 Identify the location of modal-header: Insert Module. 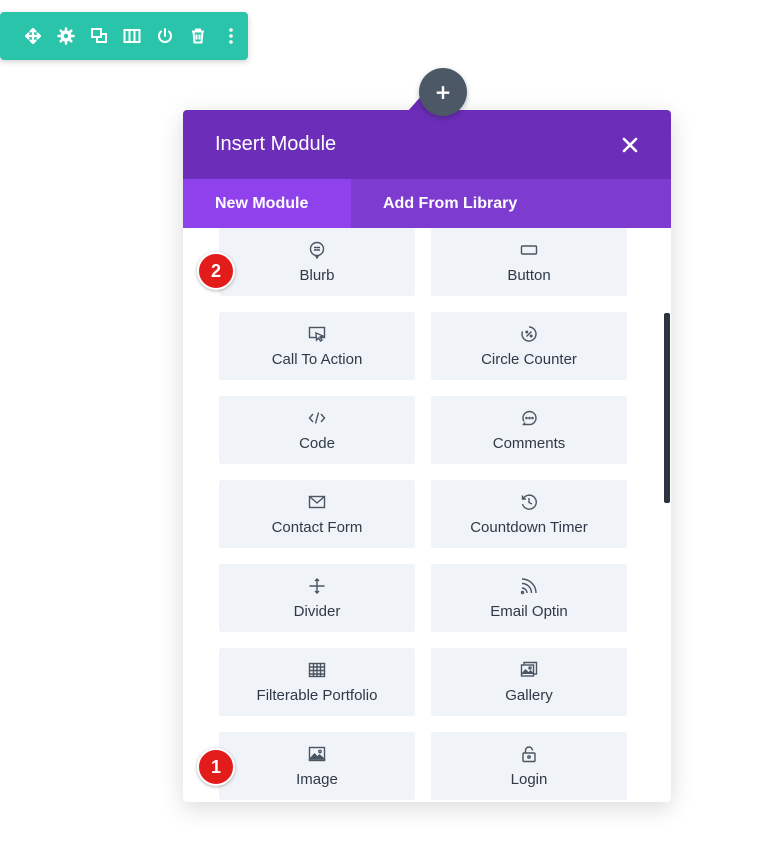
(427, 144).